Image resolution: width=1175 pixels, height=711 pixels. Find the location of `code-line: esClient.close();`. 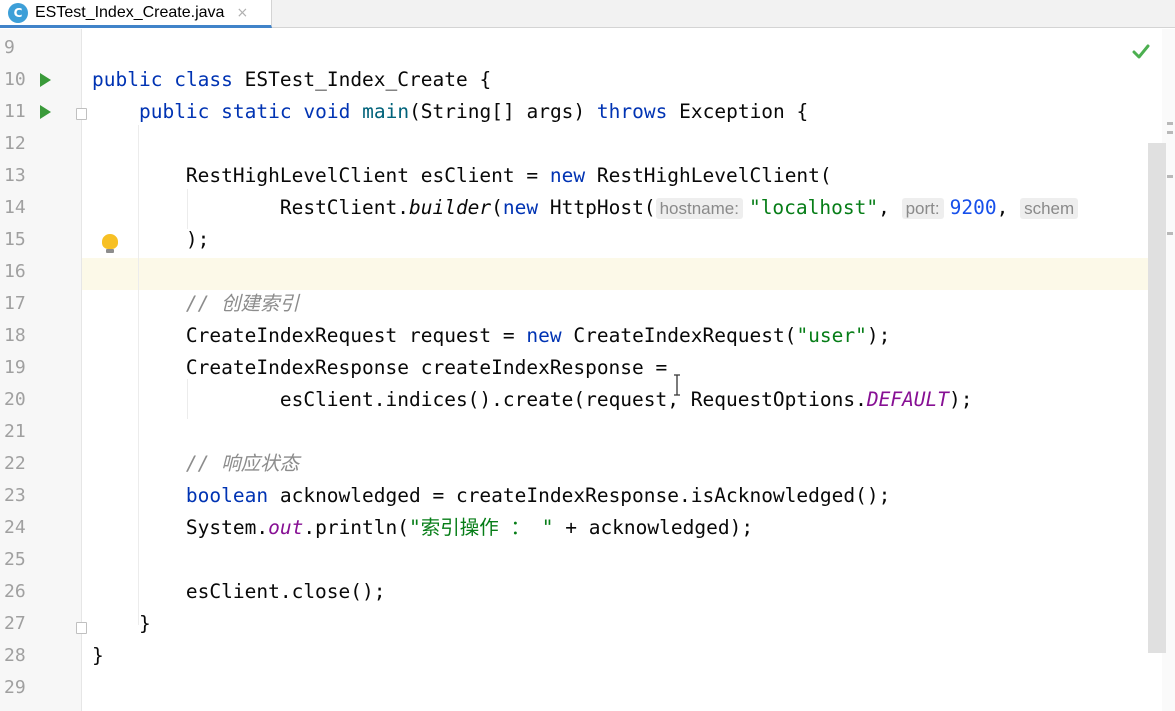

code-line: esClient.close(); is located at coordinates (285, 591).